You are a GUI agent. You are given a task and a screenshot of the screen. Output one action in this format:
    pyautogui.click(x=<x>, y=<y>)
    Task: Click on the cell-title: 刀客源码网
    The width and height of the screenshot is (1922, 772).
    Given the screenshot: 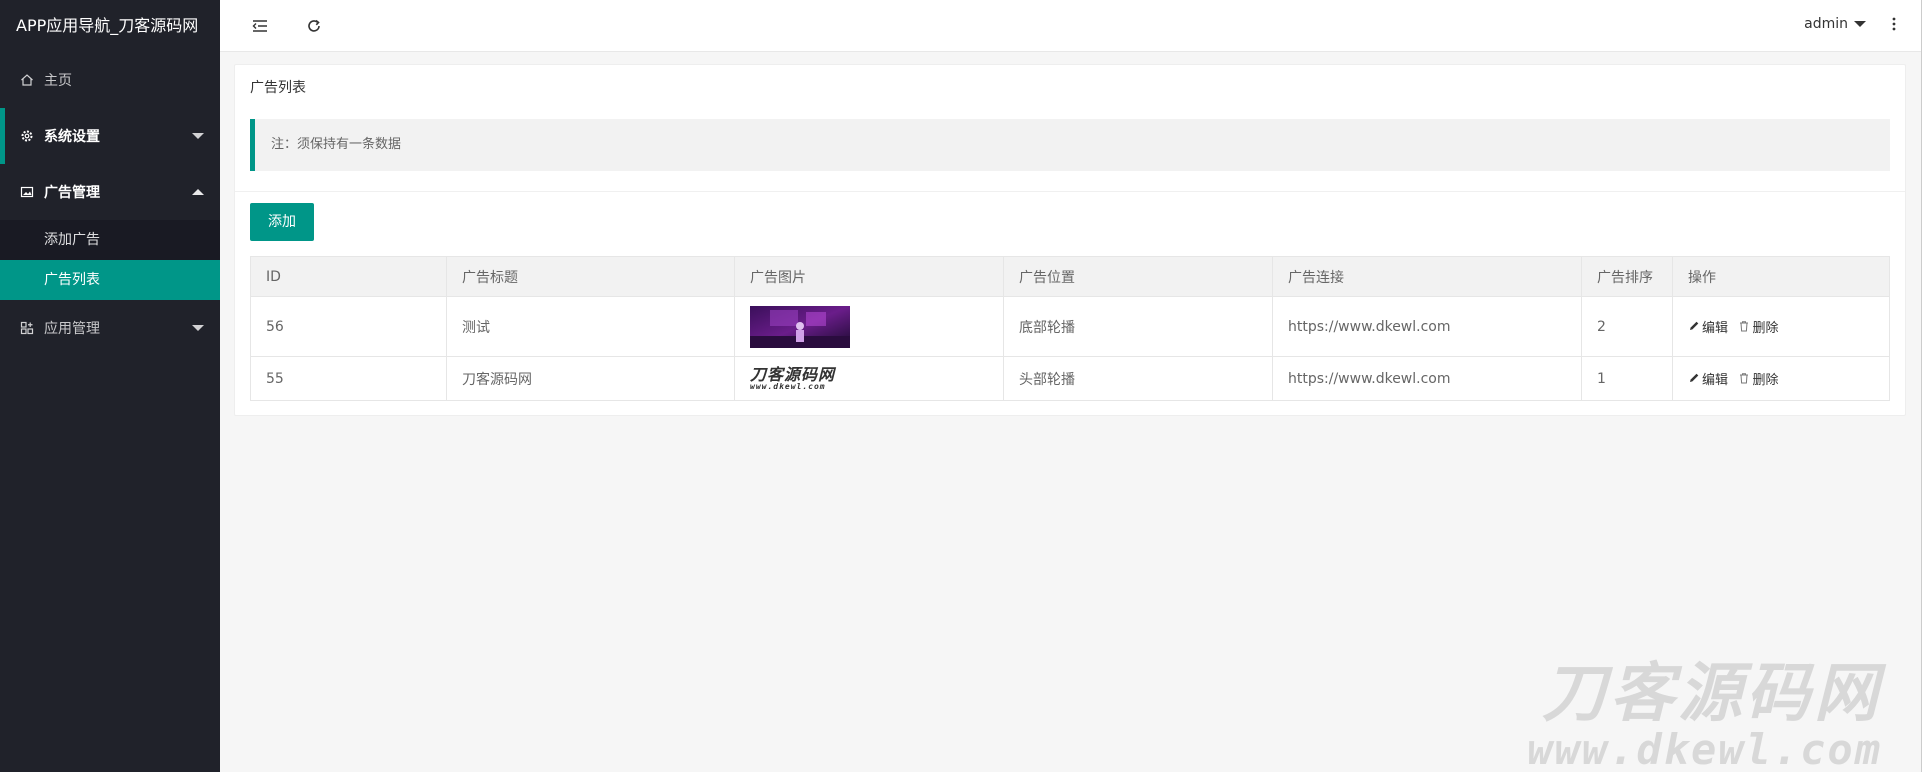 What is the action you would take?
    pyautogui.click(x=590, y=378)
    